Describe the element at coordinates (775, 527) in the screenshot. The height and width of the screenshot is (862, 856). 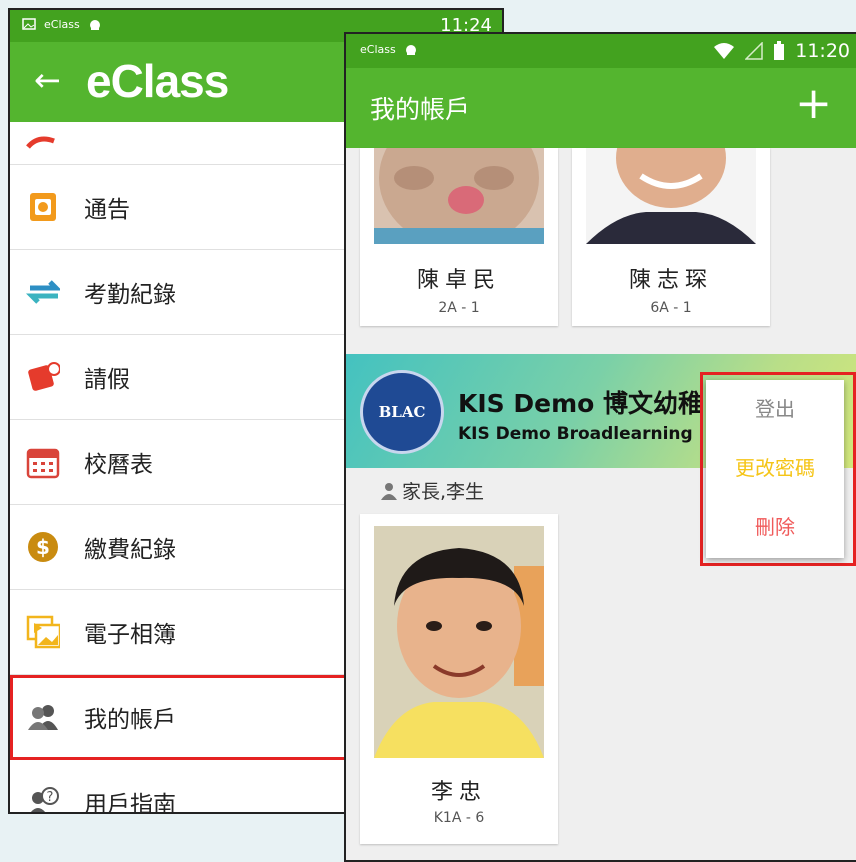
I see `delete-option: 刪除` at that location.